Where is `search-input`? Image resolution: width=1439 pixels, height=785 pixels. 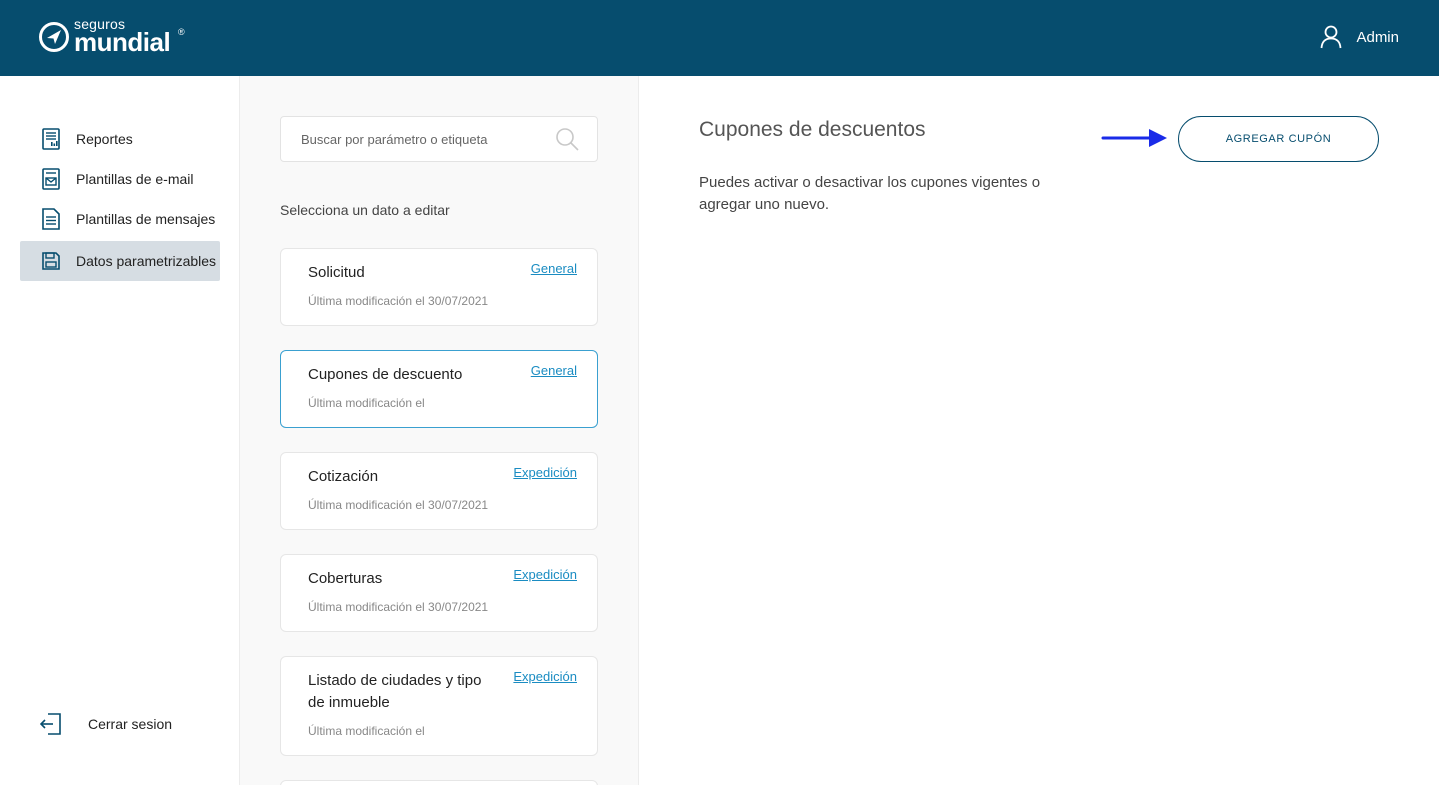 search-input is located at coordinates (416, 139).